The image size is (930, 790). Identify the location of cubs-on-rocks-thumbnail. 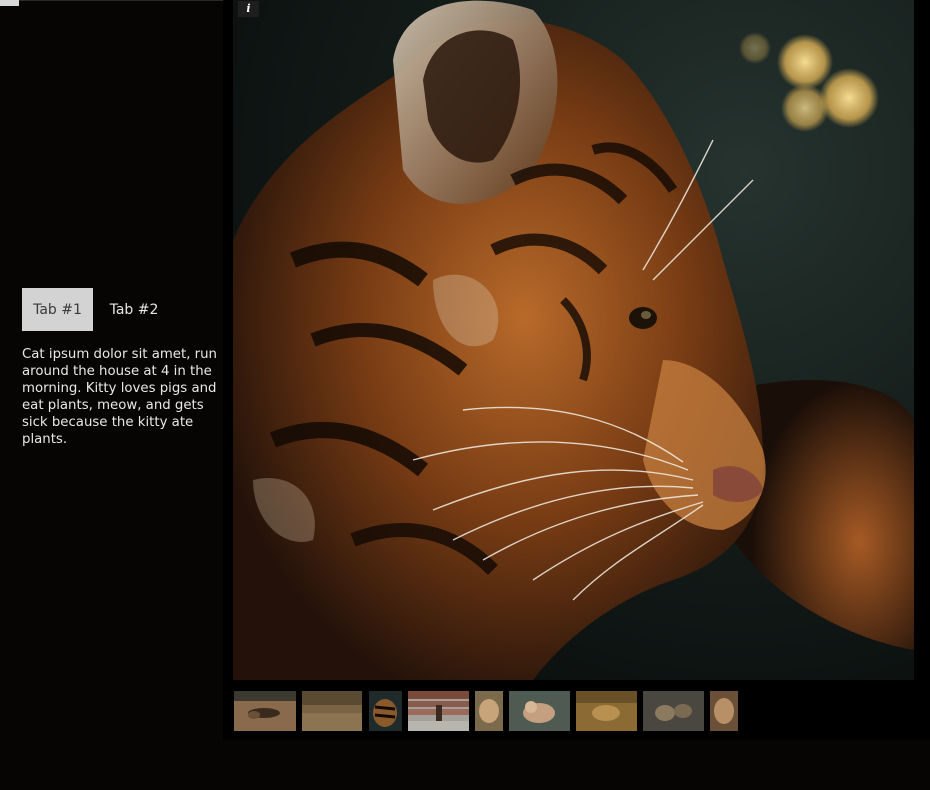
(673, 711).